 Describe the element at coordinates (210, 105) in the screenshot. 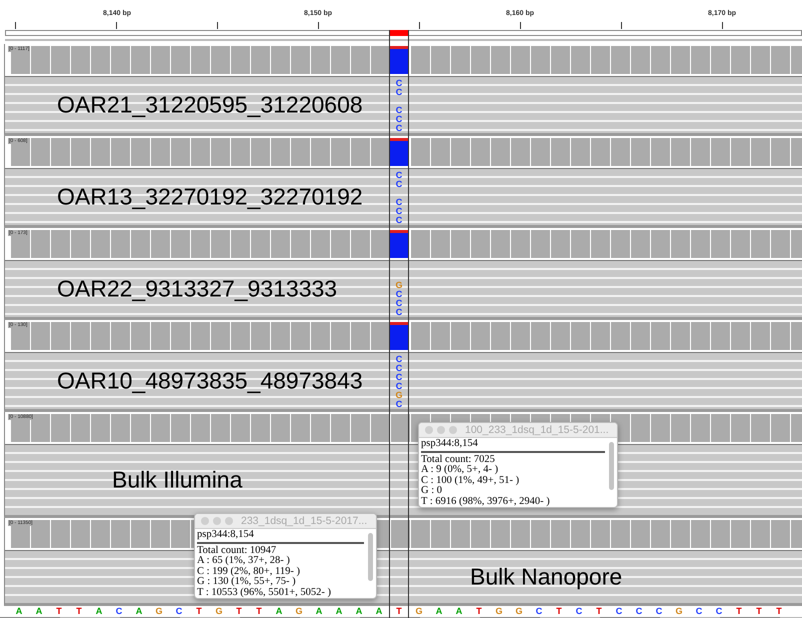

I see `track-label: OAR21_31220595_31220608` at that location.